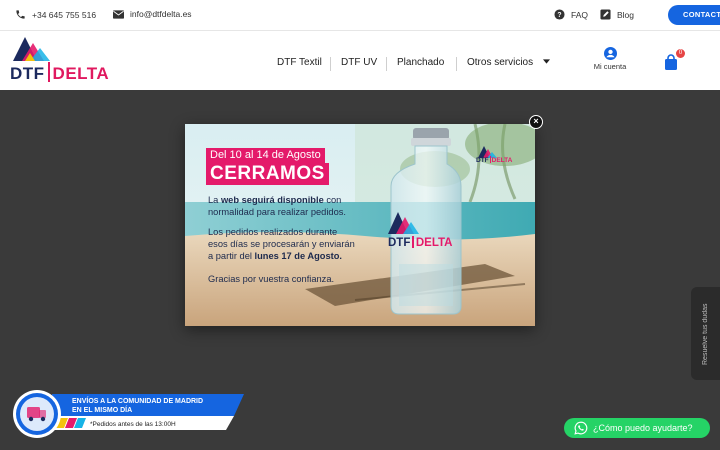 The image size is (720, 450). I want to click on help-side-tab: Resuelve tus dudas, so click(705, 333).